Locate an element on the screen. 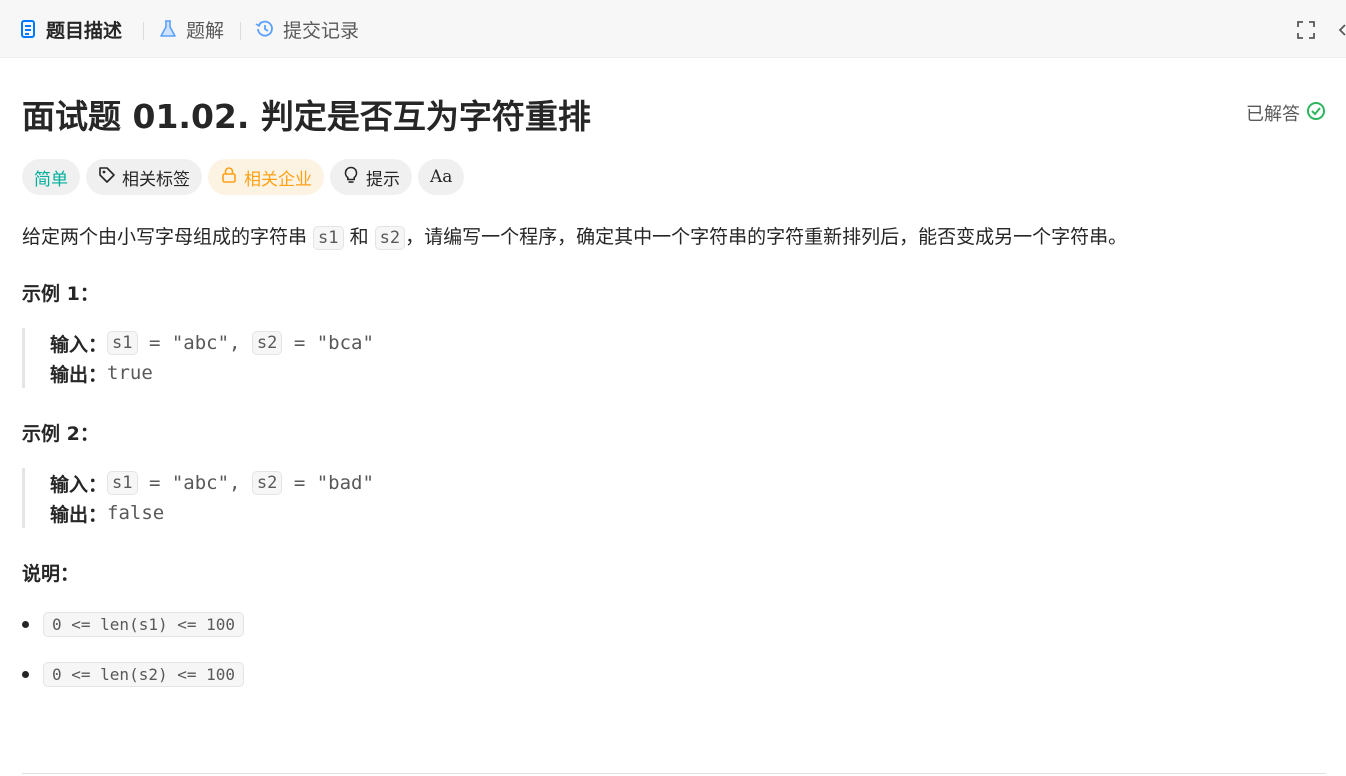 The height and width of the screenshot is (776, 1346). translate-button: Aa is located at coordinates (441, 177).